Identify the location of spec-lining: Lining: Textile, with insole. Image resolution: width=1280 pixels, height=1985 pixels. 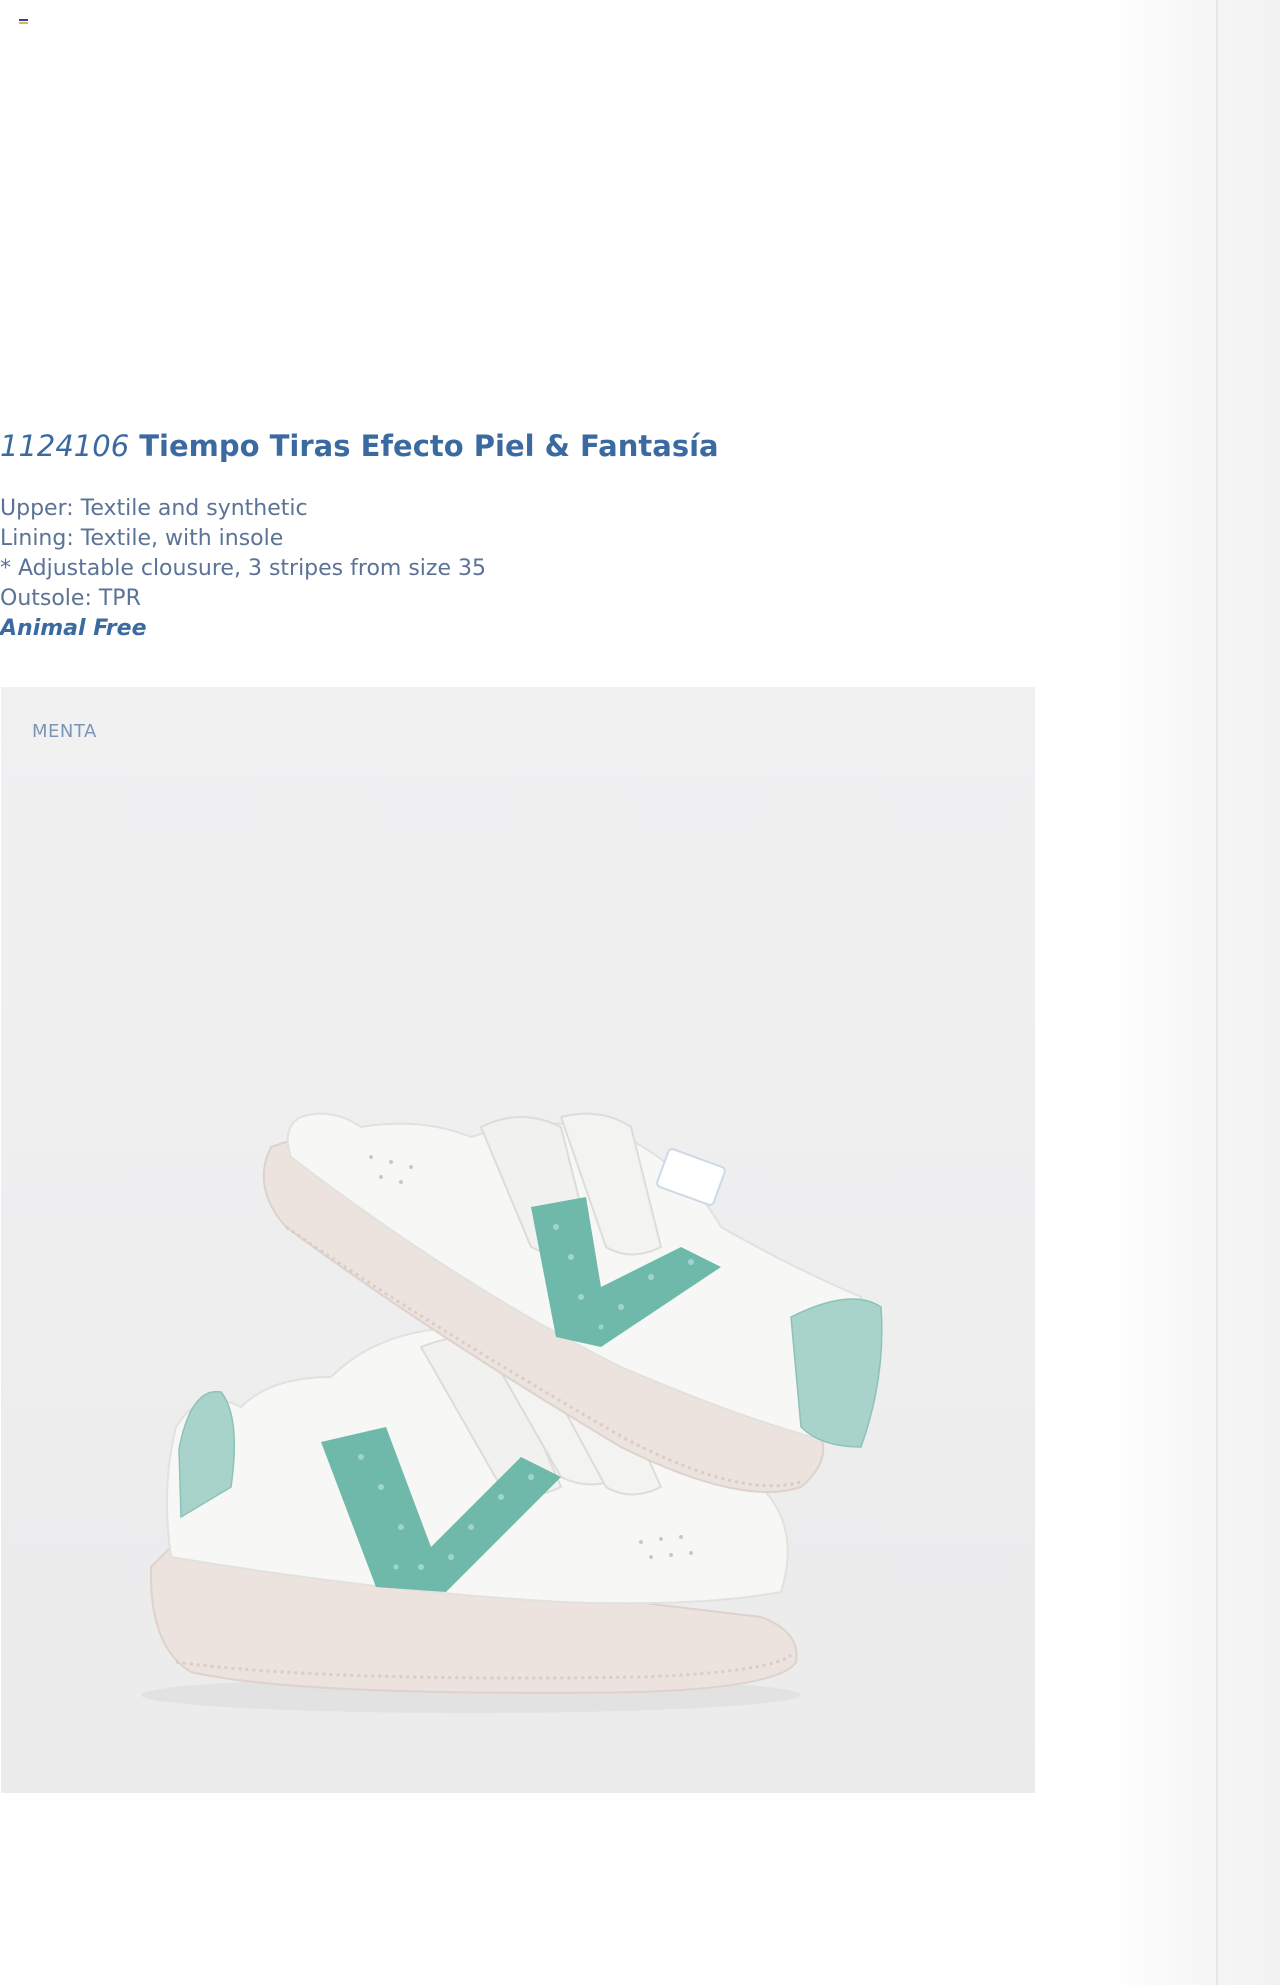
(142, 538).